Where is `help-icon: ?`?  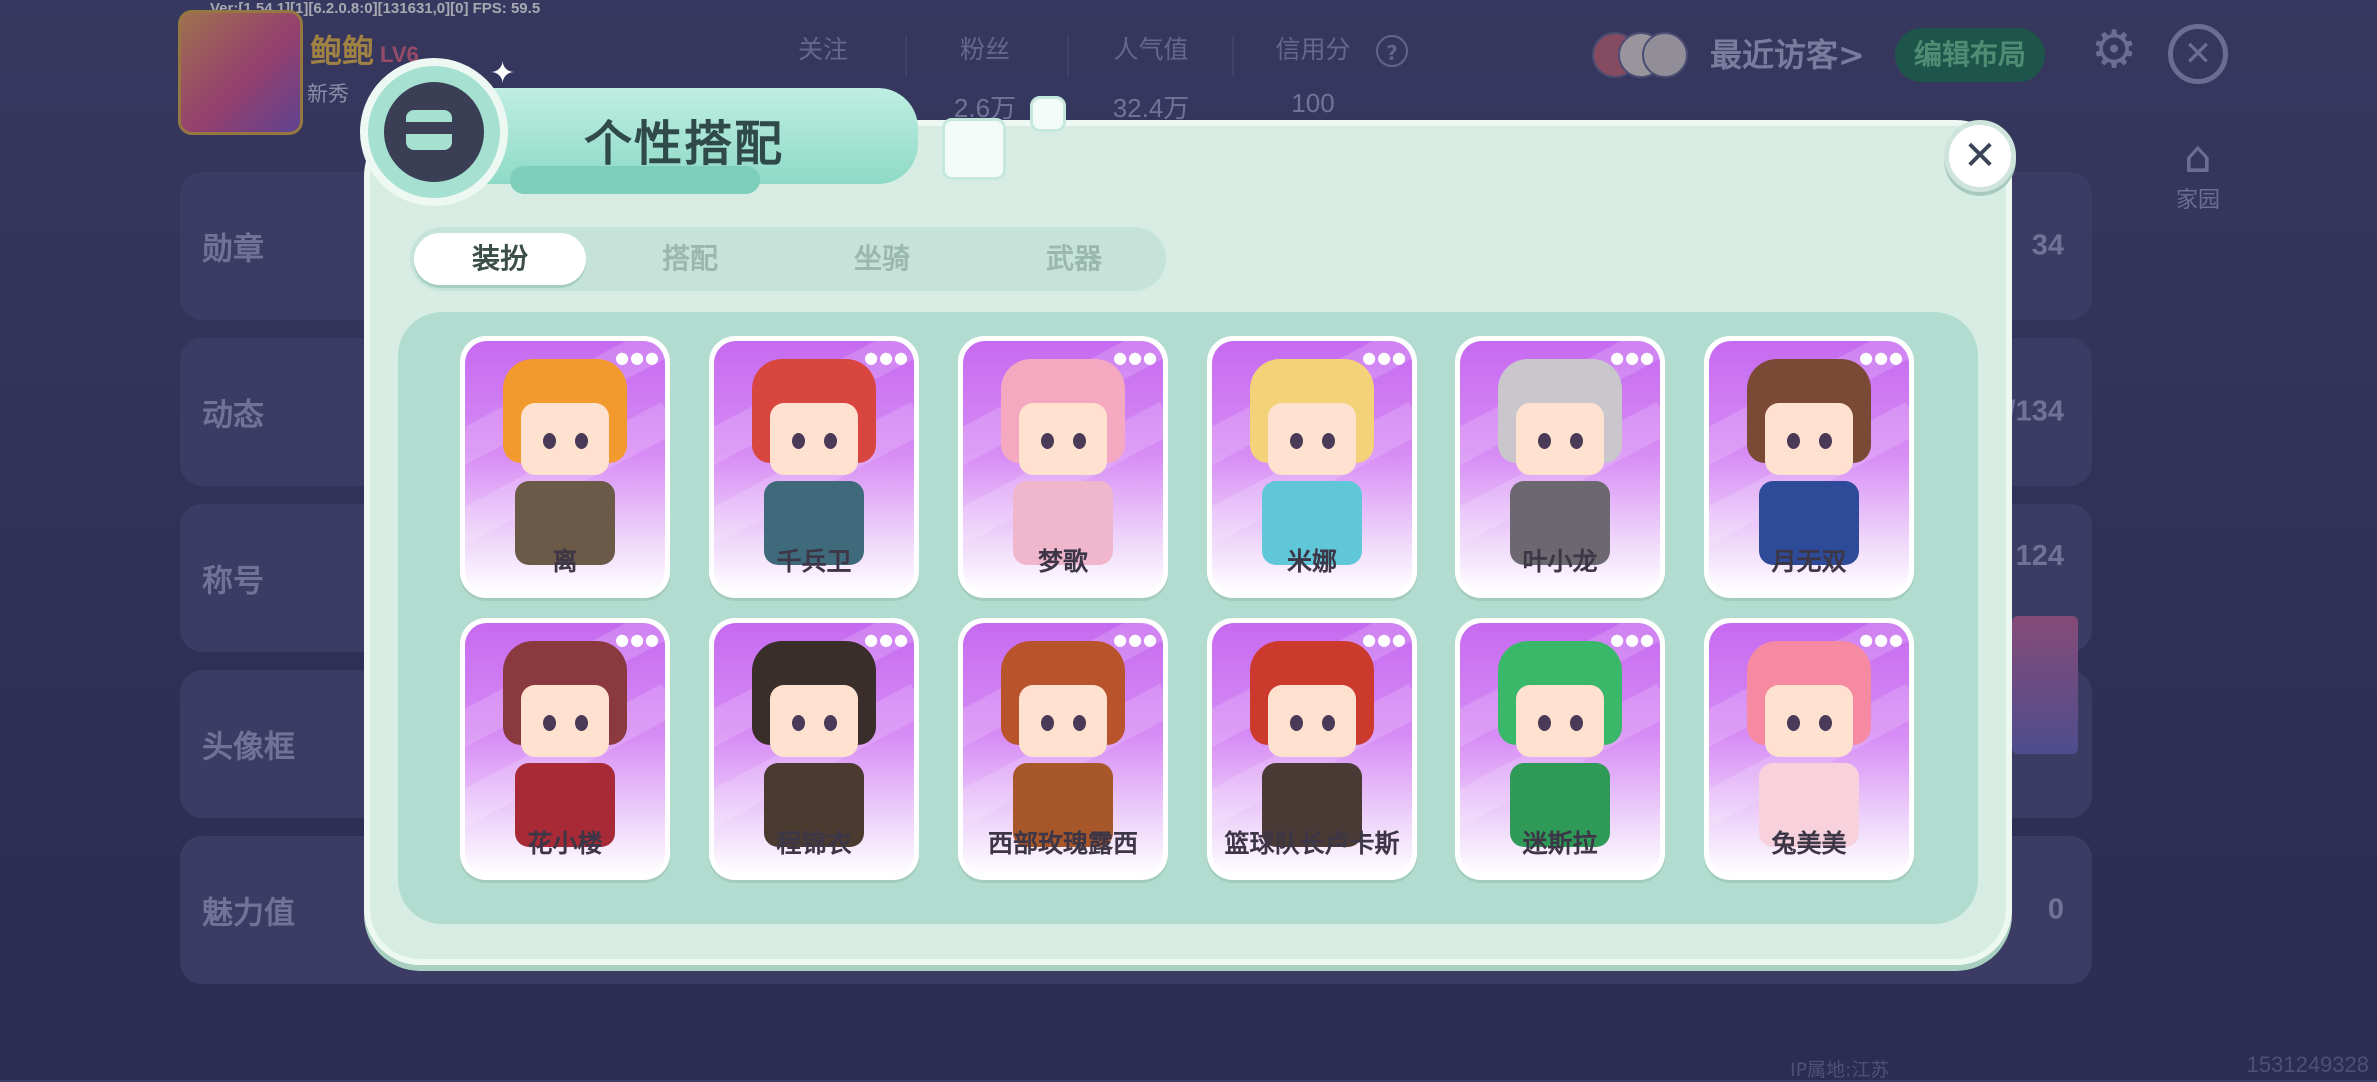 help-icon: ? is located at coordinates (1392, 51).